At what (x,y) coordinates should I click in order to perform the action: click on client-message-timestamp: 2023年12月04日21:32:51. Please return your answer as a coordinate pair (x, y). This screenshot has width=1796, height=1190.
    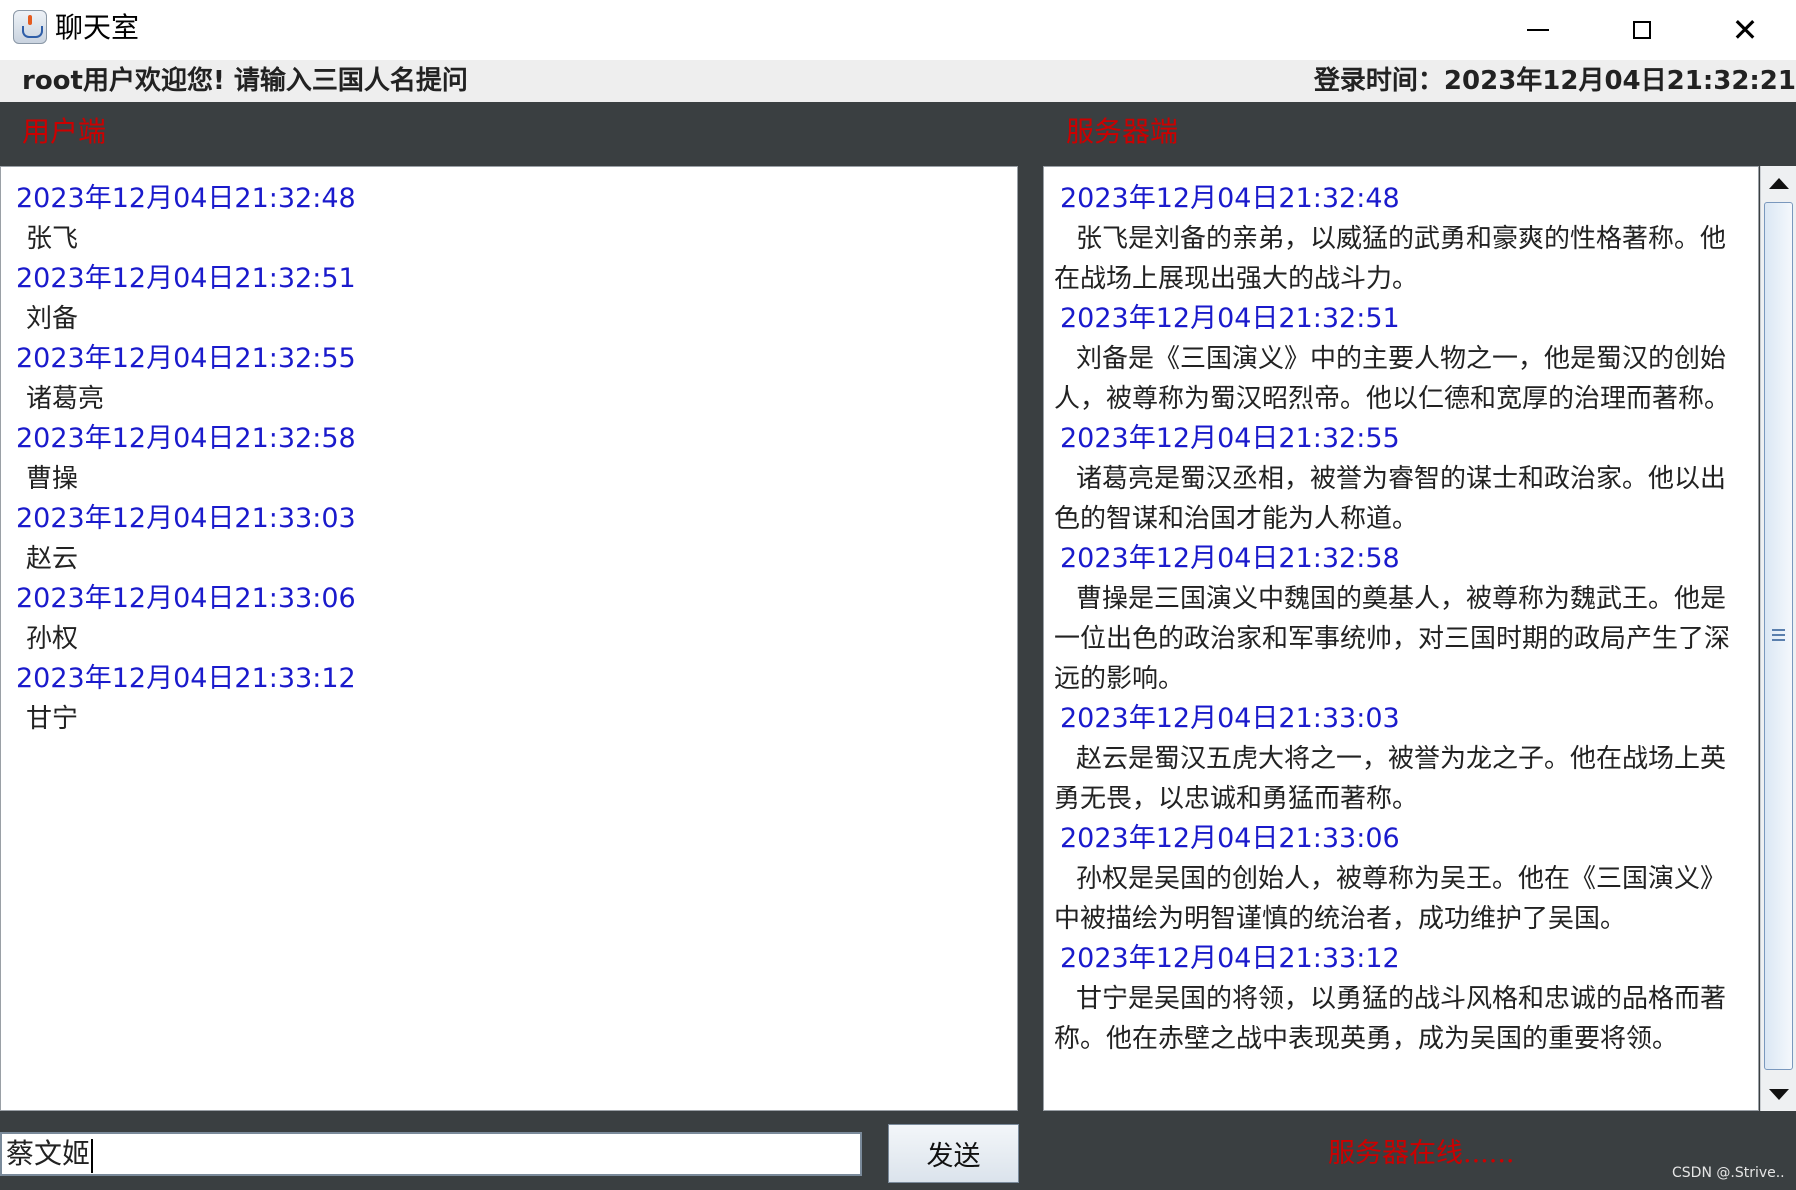
    Looking at the image, I should click on (186, 278).